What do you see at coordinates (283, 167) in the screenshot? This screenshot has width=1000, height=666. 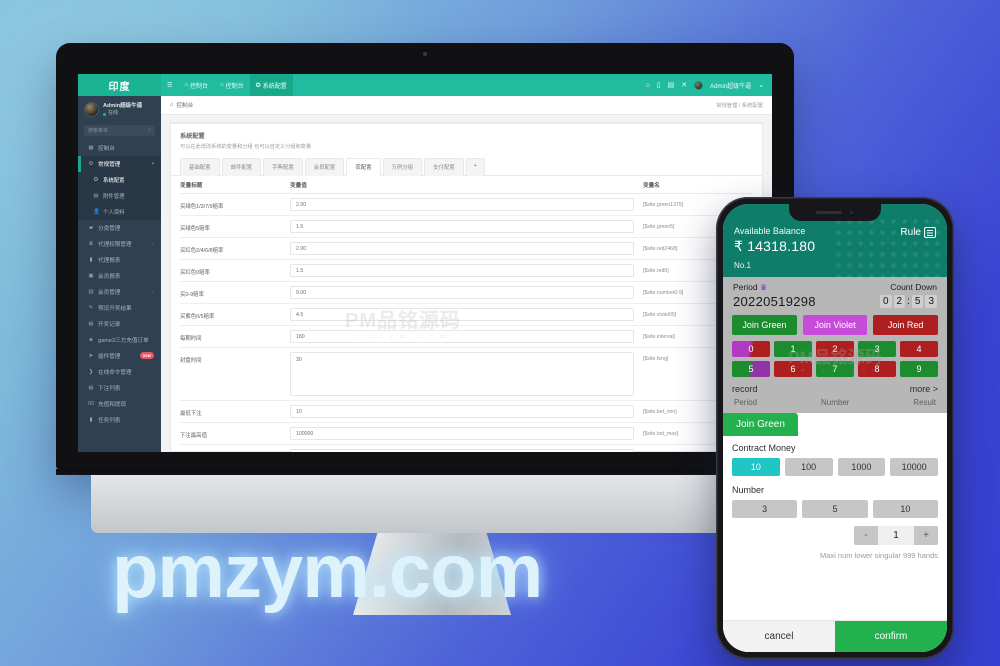 I see `tab-dictionary-config: 字典配置` at bounding box center [283, 167].